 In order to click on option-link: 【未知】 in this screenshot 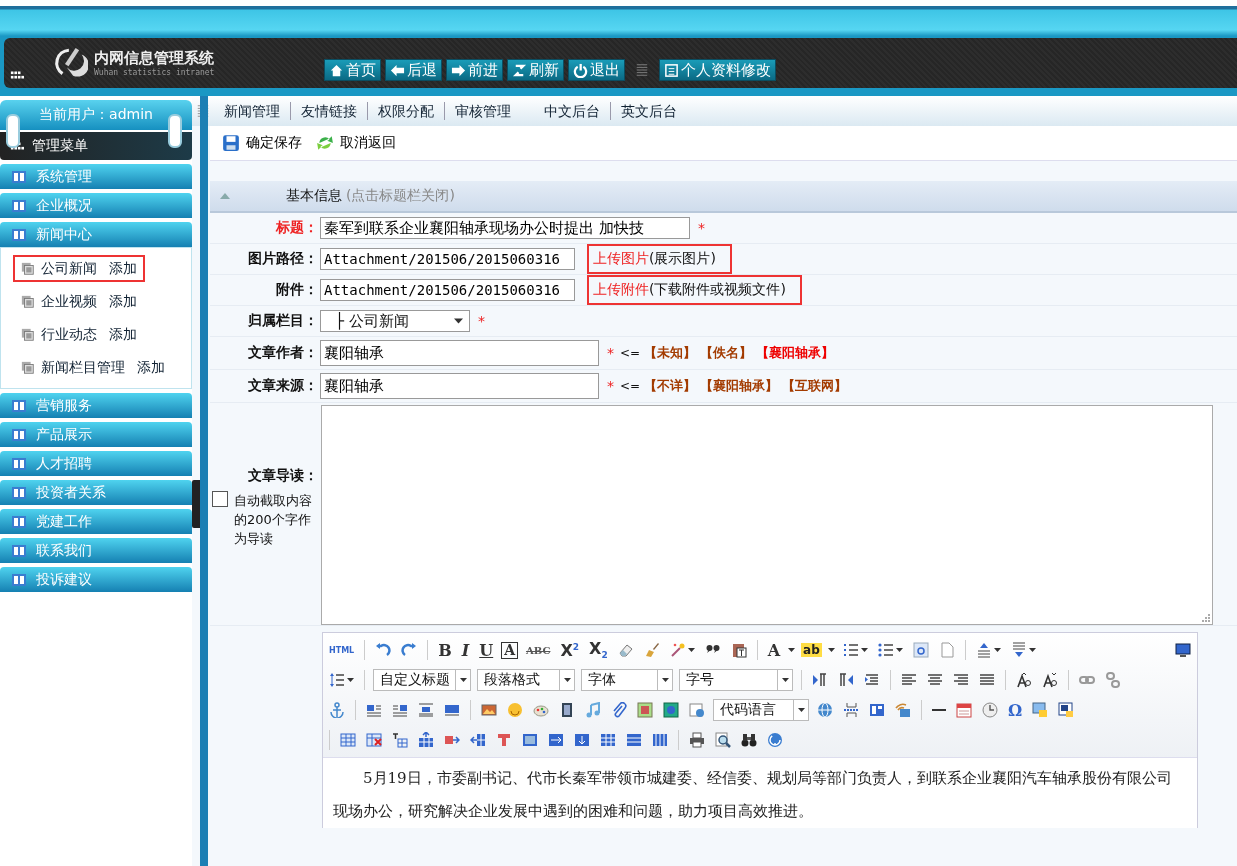, I will do `click(670, 353)`.